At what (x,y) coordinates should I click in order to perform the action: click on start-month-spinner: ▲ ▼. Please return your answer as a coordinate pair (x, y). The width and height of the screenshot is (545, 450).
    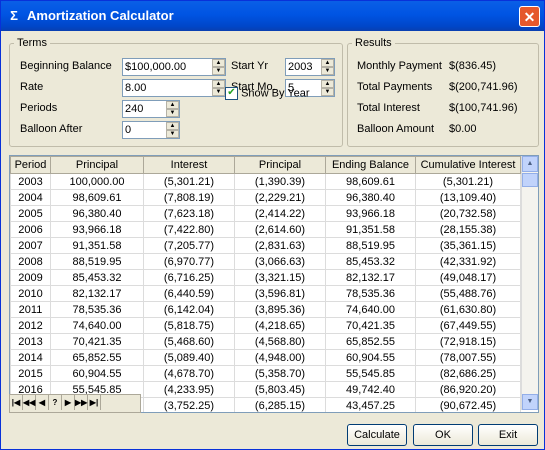
    Looking at the image, I should click on (327, 88).